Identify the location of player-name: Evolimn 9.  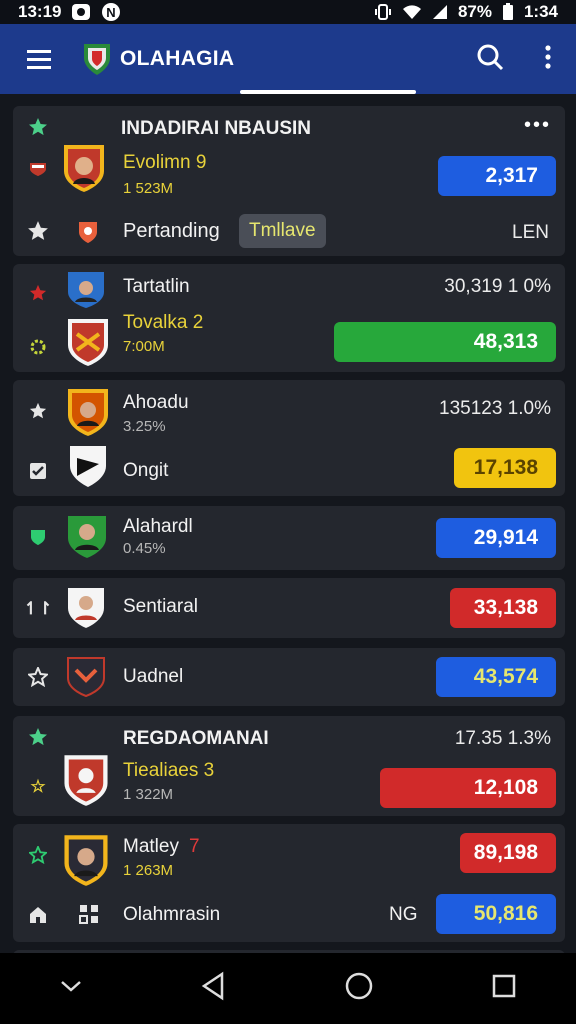
(165, 162).